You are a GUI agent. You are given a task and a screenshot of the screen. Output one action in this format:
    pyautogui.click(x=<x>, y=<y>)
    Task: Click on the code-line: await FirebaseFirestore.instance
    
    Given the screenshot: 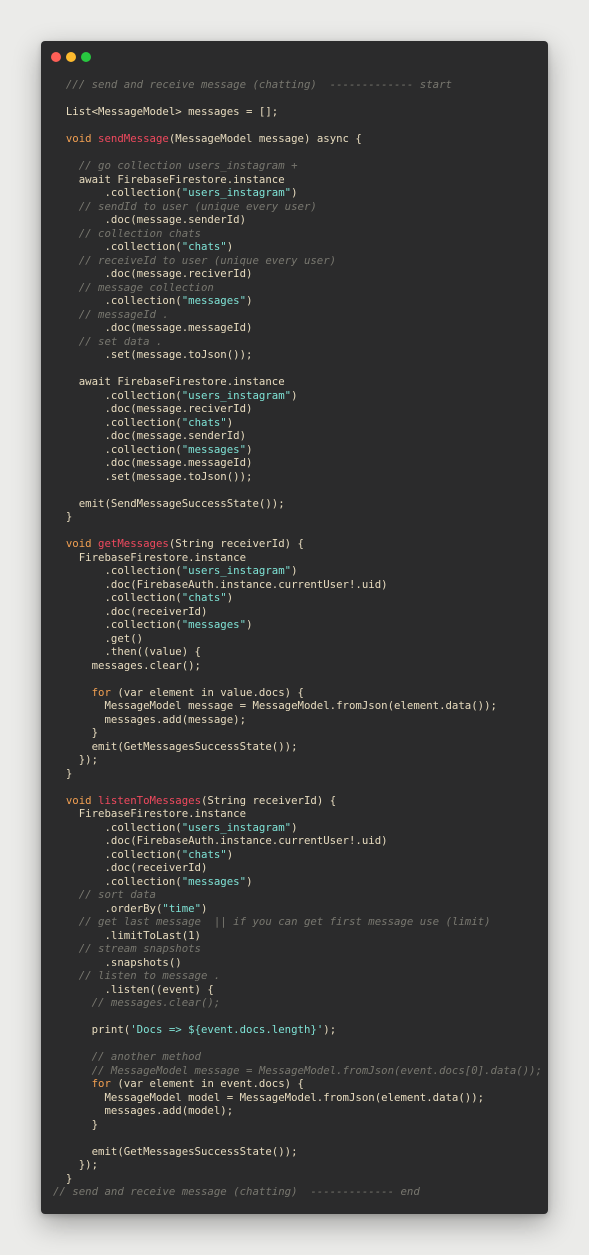 What is the action you would take?
    pyautogui.click(x=298, y=382)
    